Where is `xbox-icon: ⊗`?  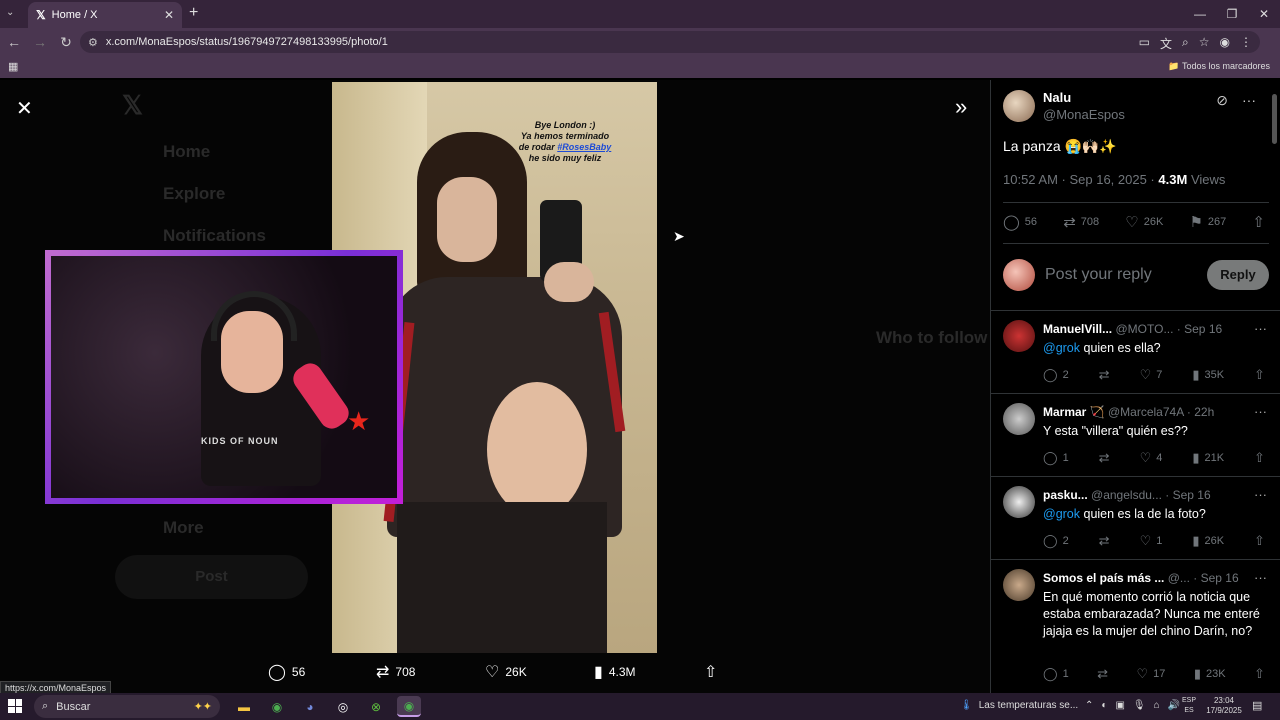 xbox-icon: ⊗ is located at coordinates (376, 706).